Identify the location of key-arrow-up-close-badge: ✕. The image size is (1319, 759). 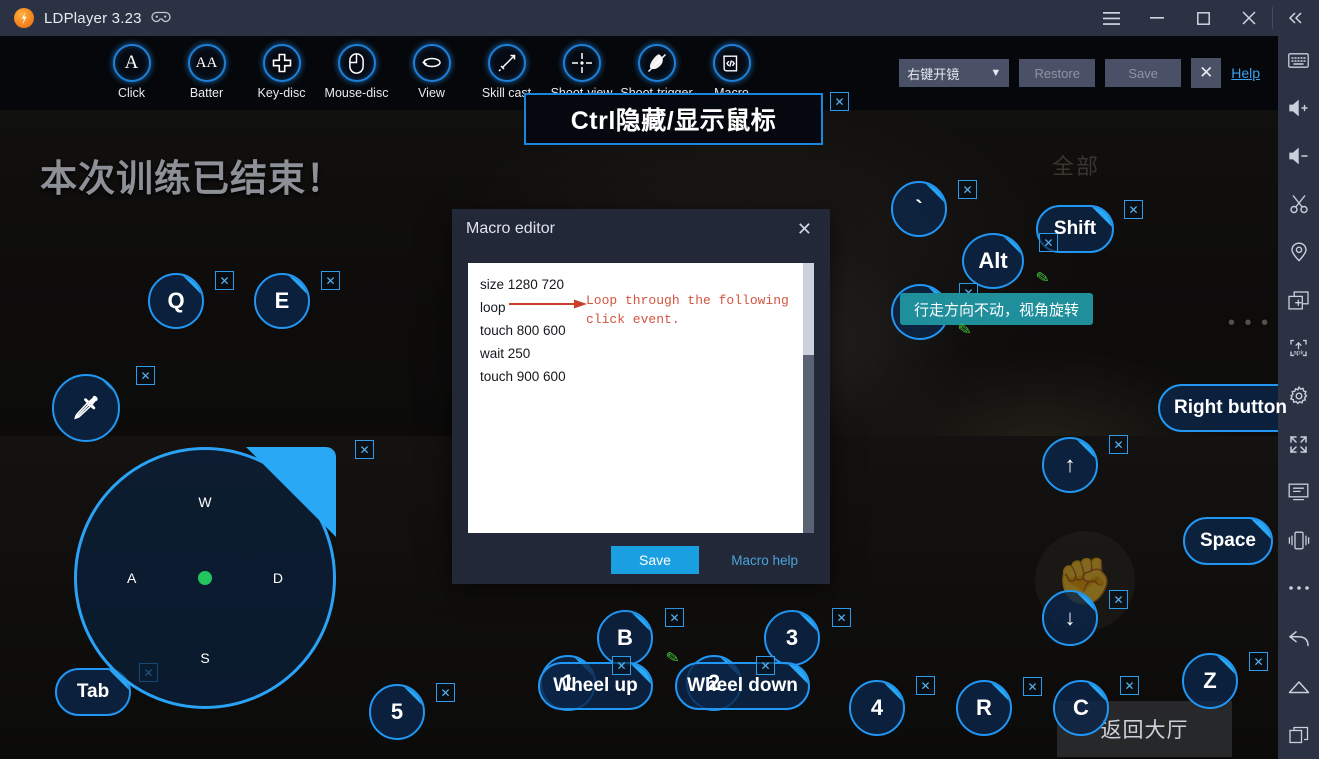
(1118, 444).